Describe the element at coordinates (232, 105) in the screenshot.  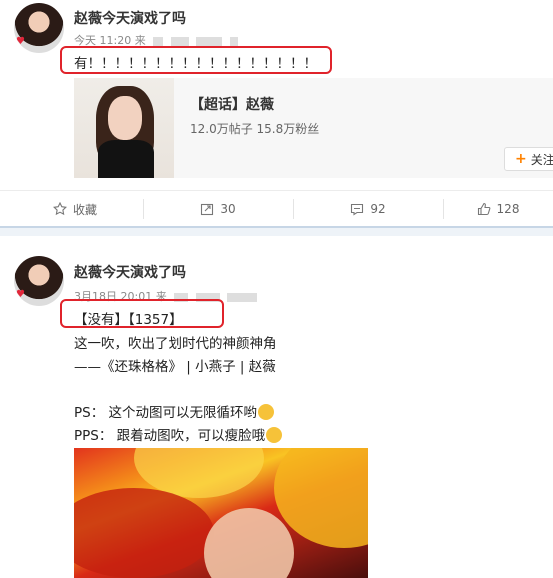
I see `supertopic-title: 【超话】赵薇` at that location.